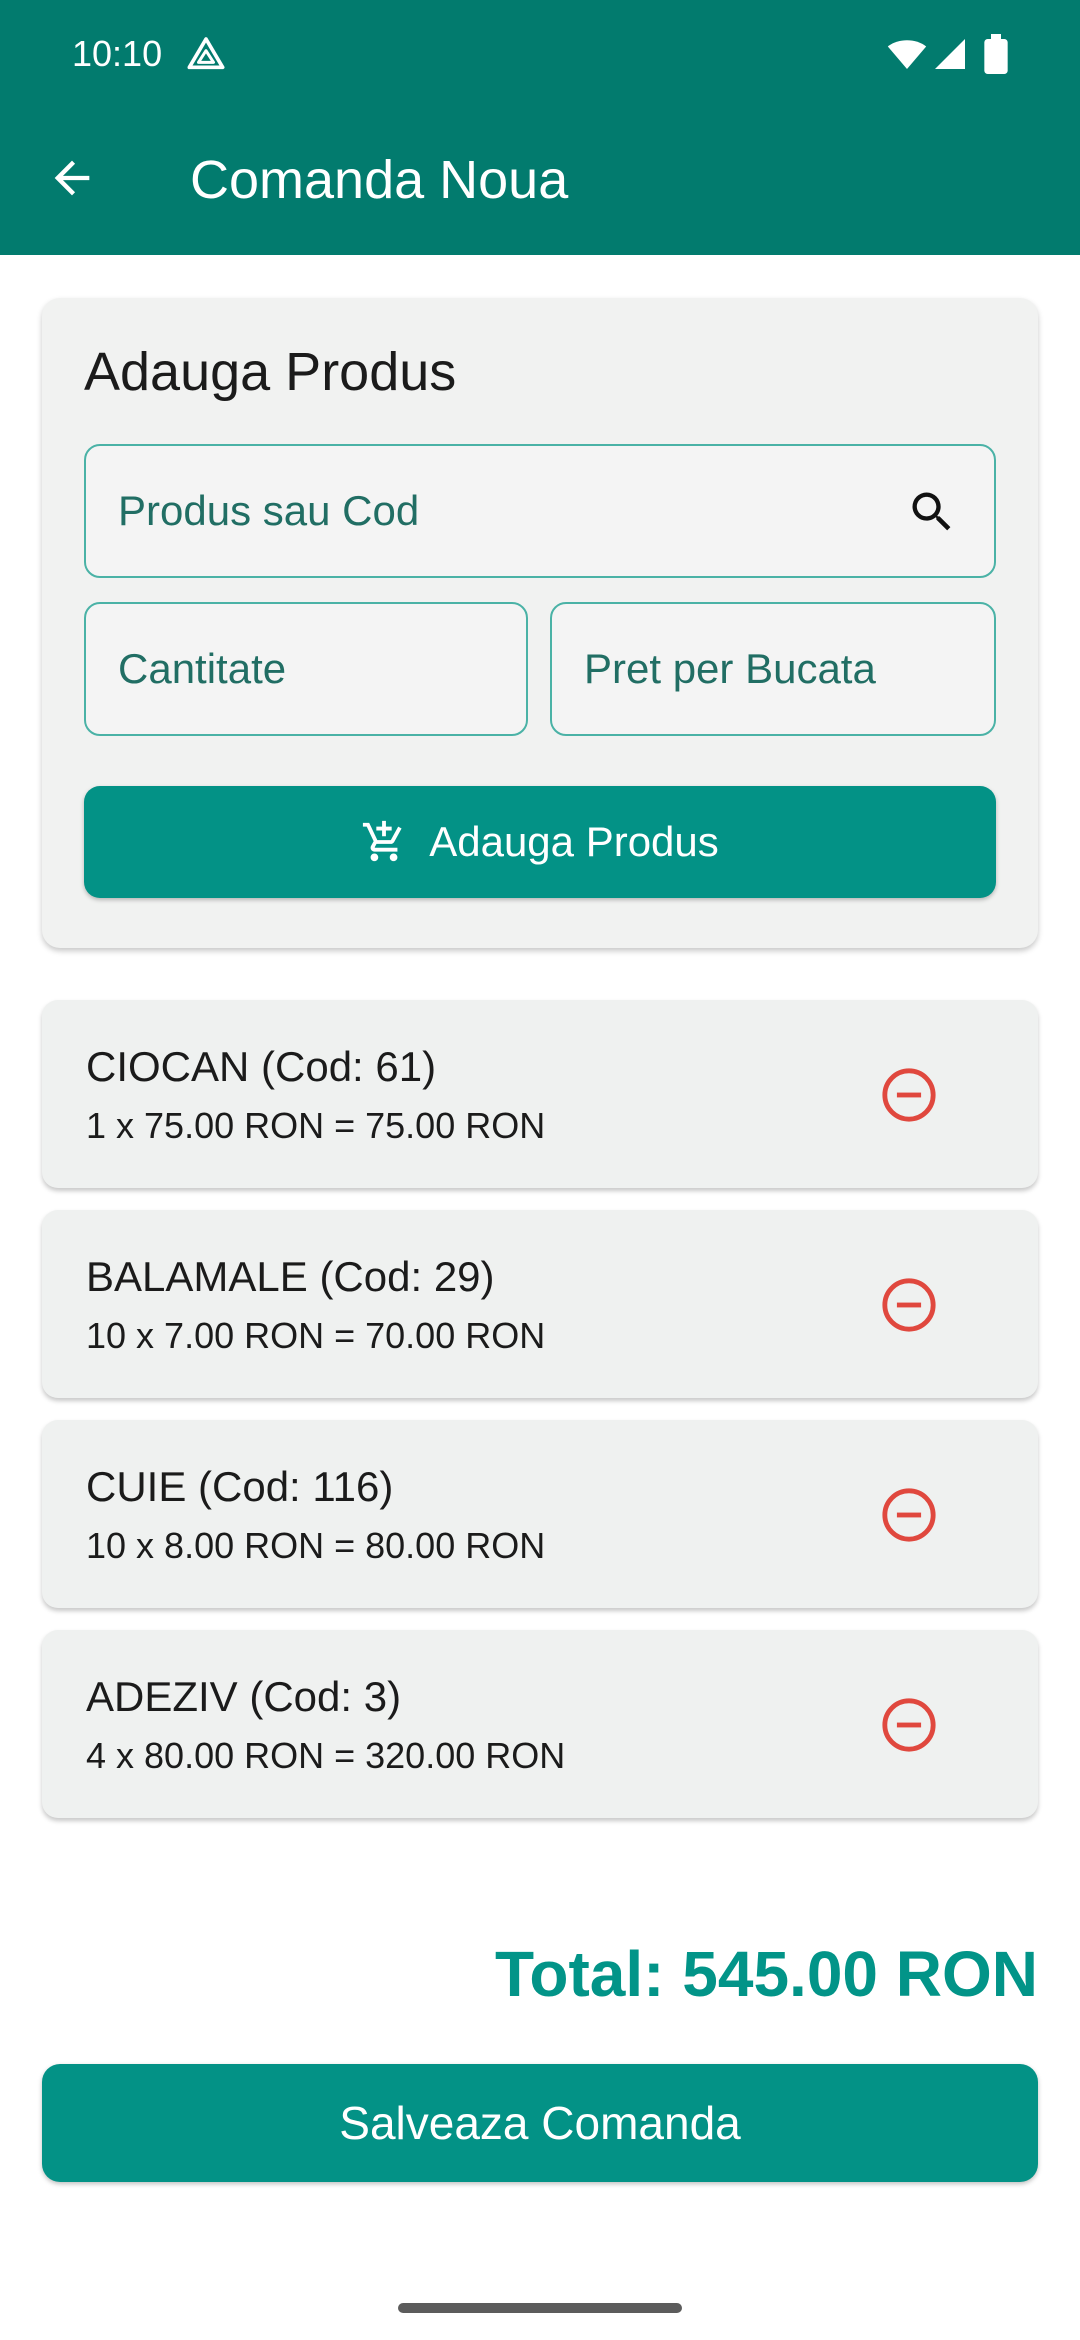 The image size is (1080, 2340). I want to click on item-calculation: 4 x 80.00 RON = 320.00 RON, so click(326, 1755).